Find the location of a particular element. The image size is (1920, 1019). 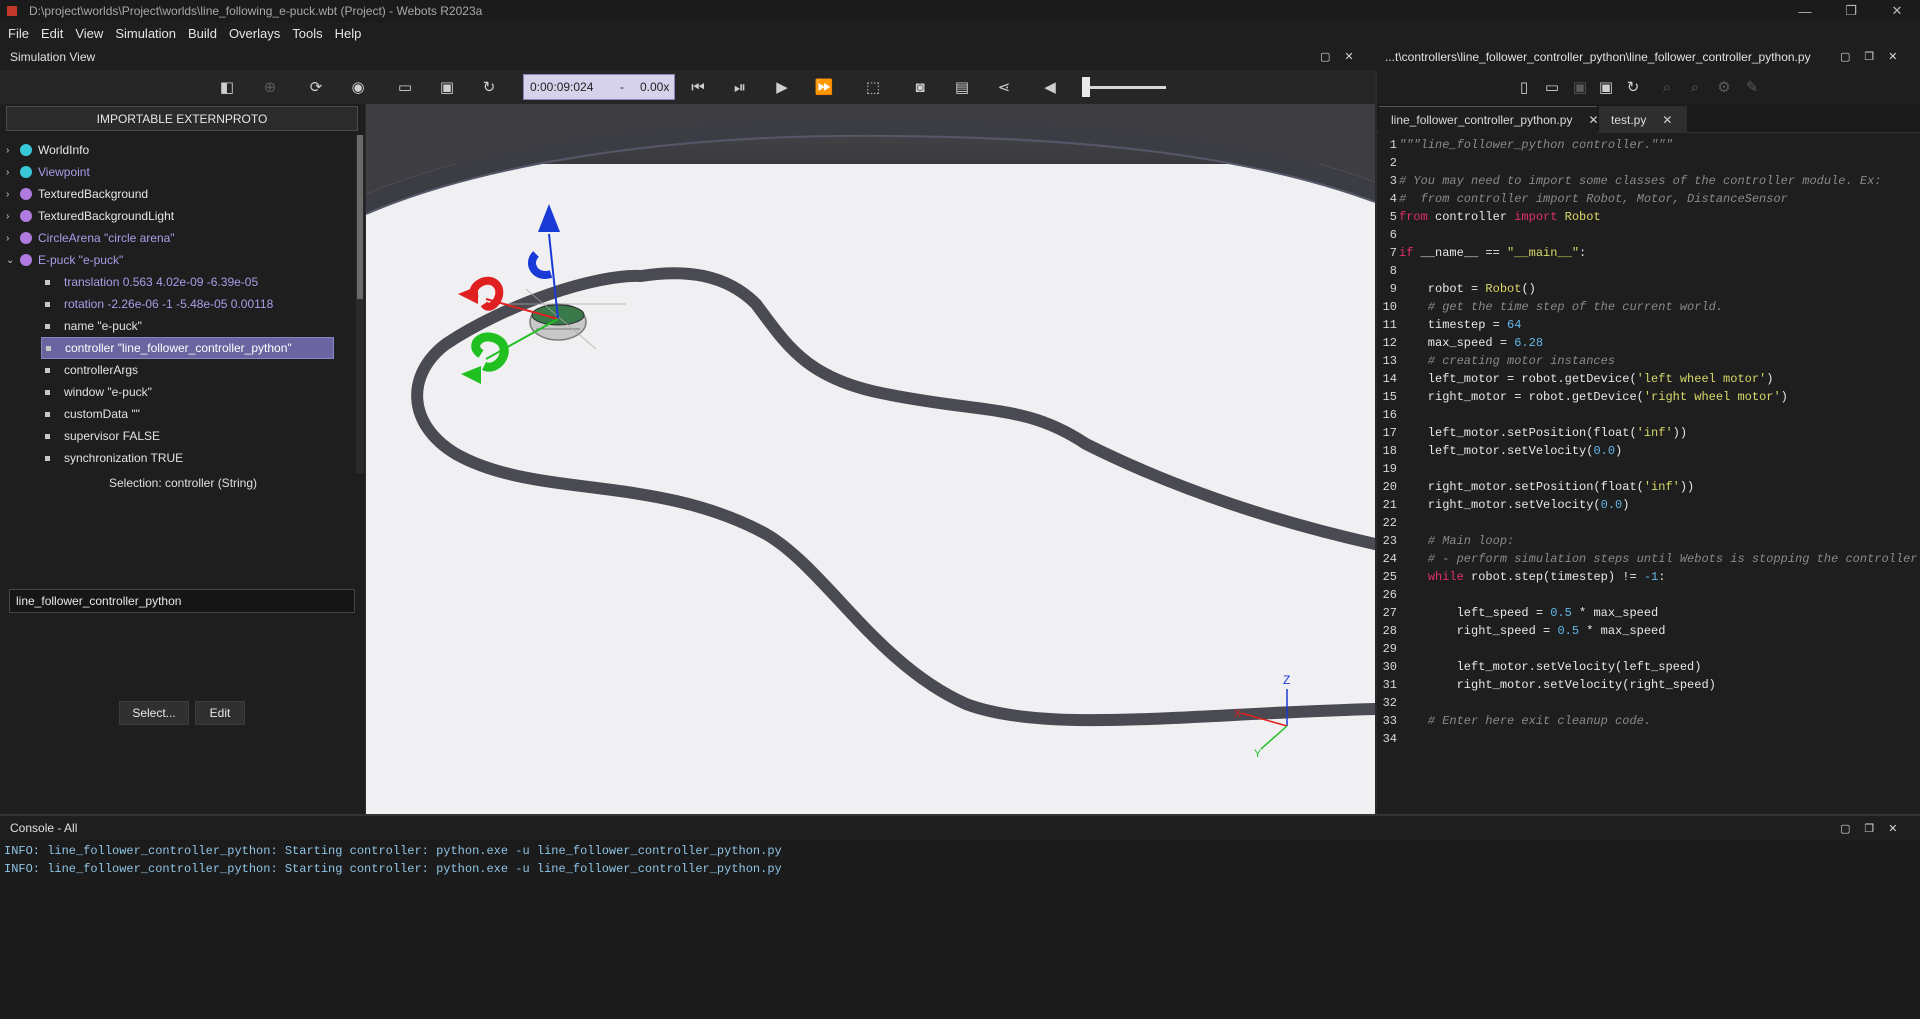

menu-overlays: Overlays is located at coordinates (254, 33).